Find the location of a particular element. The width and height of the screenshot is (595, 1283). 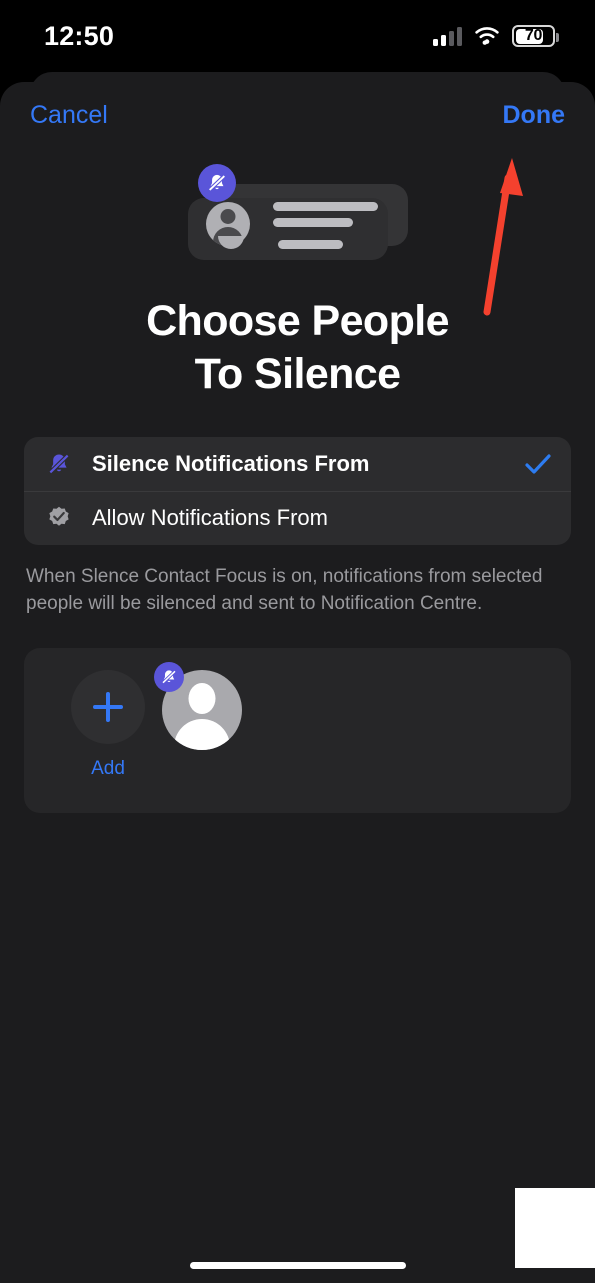

page-title: Choose People To Silence is located at coordinates (297, 348).